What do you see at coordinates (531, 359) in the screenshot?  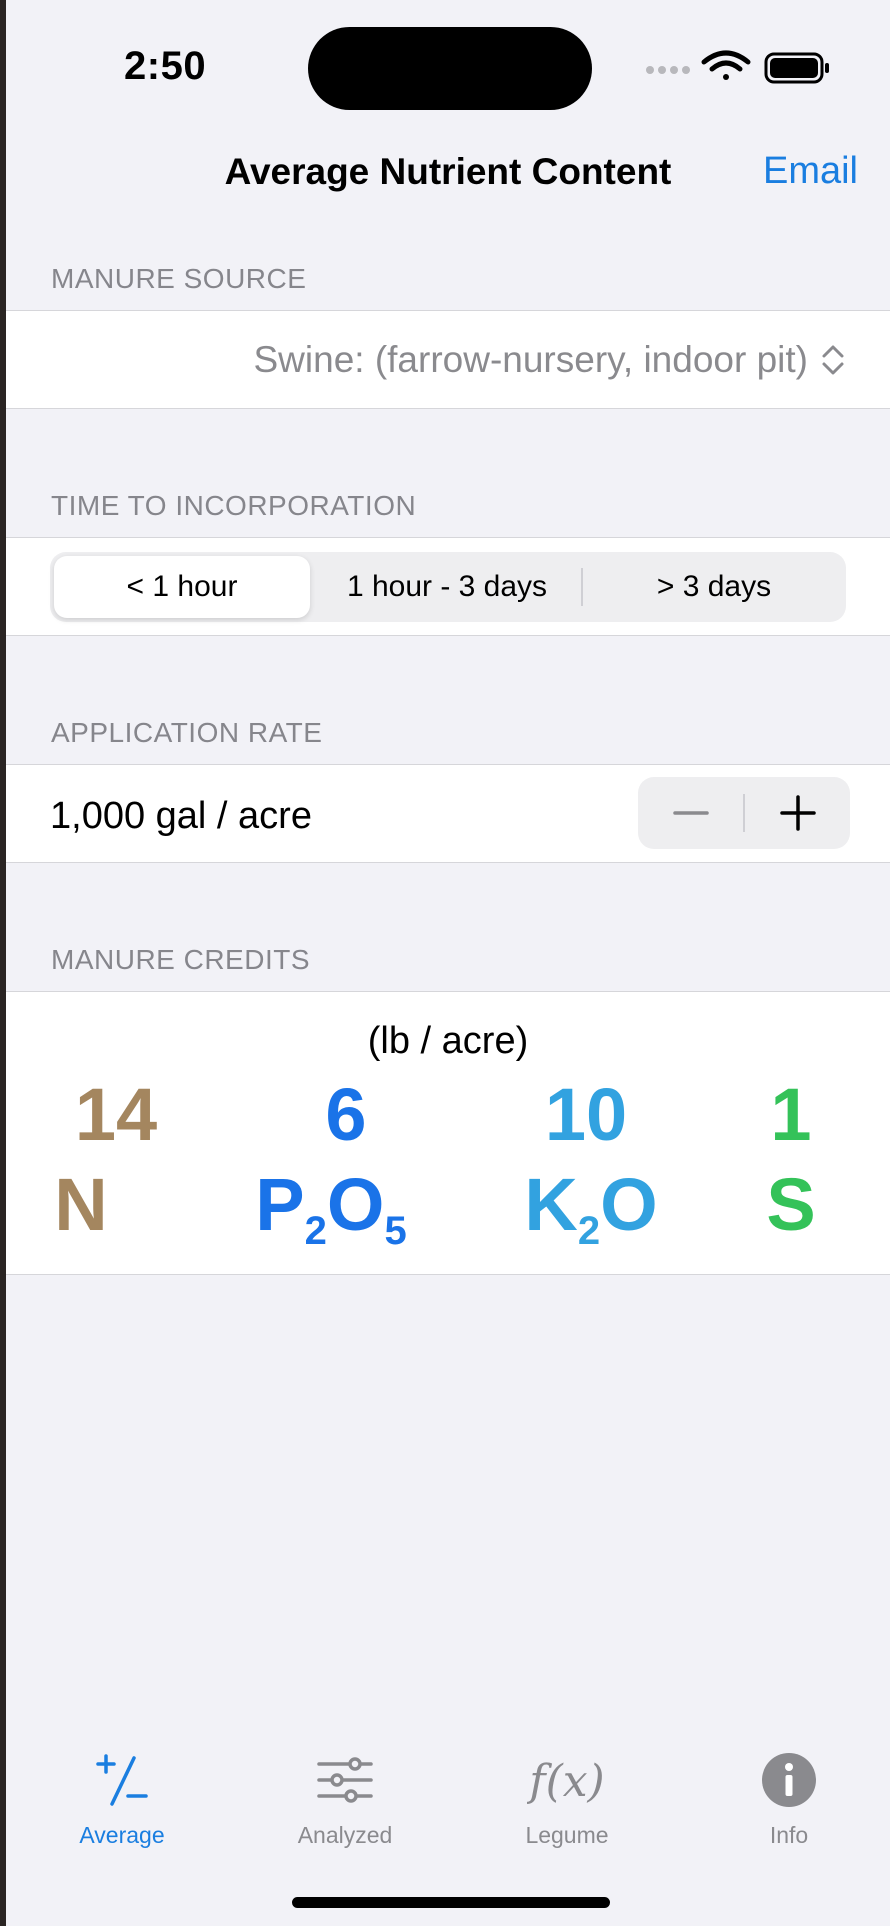 I see `manure-source-value: Swine: (farrow-nursery, indoor pit)` at bounding box center [531, 359].